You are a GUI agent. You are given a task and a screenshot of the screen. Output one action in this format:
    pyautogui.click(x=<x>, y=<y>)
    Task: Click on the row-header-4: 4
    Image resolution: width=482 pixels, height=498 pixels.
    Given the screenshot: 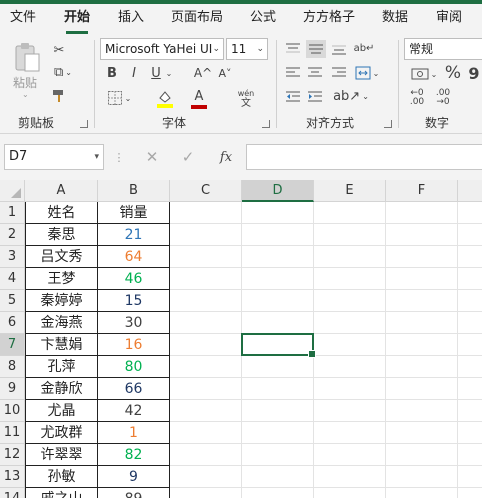 What is the action you would take?
    pyautogui.click(x=12, y=279)
    